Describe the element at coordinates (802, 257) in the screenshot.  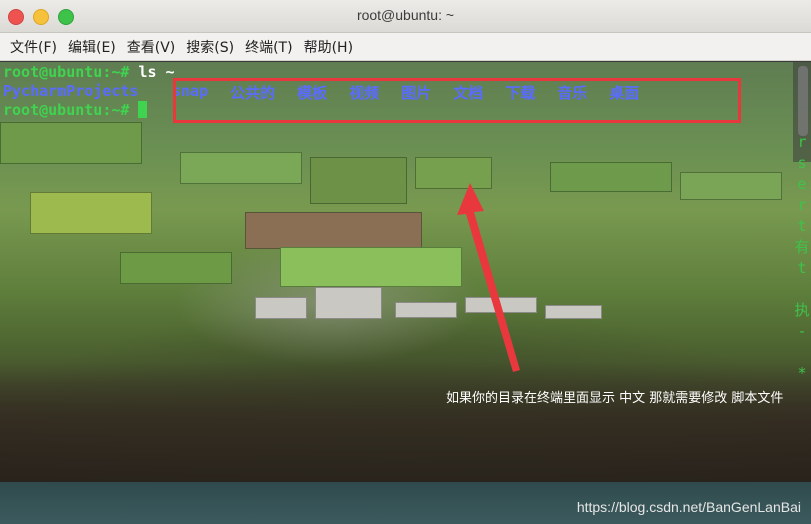
I see `overflow-text-column: r s e r t 有 t 执 - *` at that location.